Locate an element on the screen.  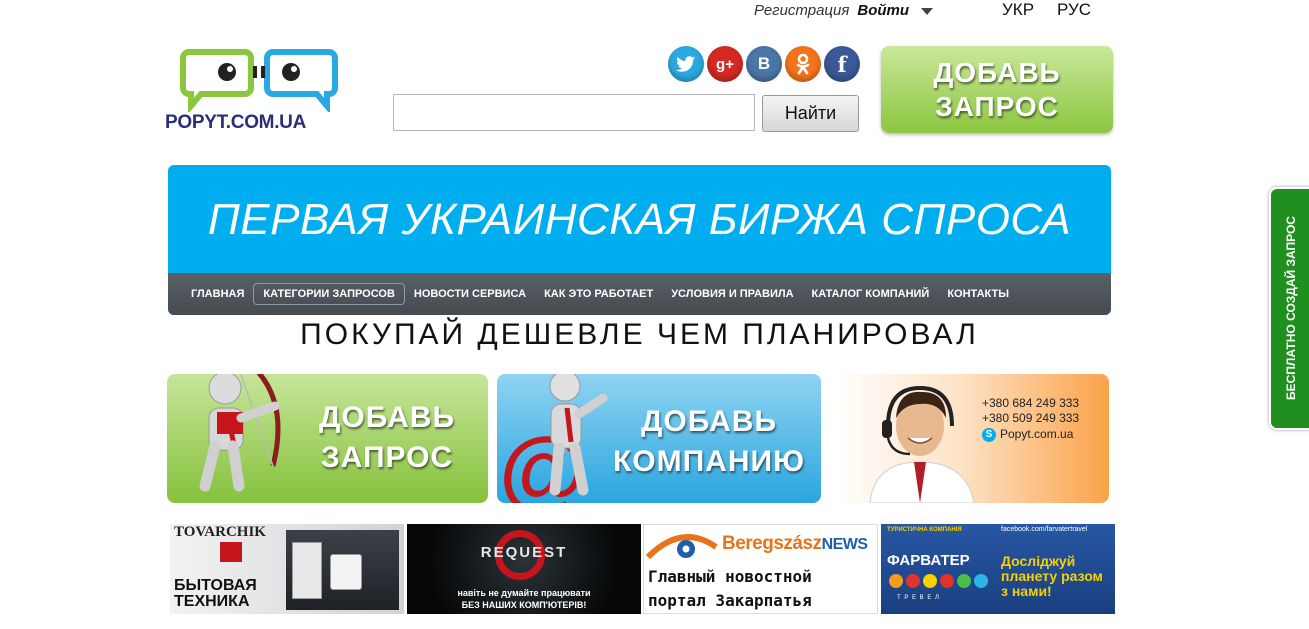
ad-request-line2: БЕЗ НАШИХ КОМП'ЮТЕРІВ! is located at coordinates (524, 605).